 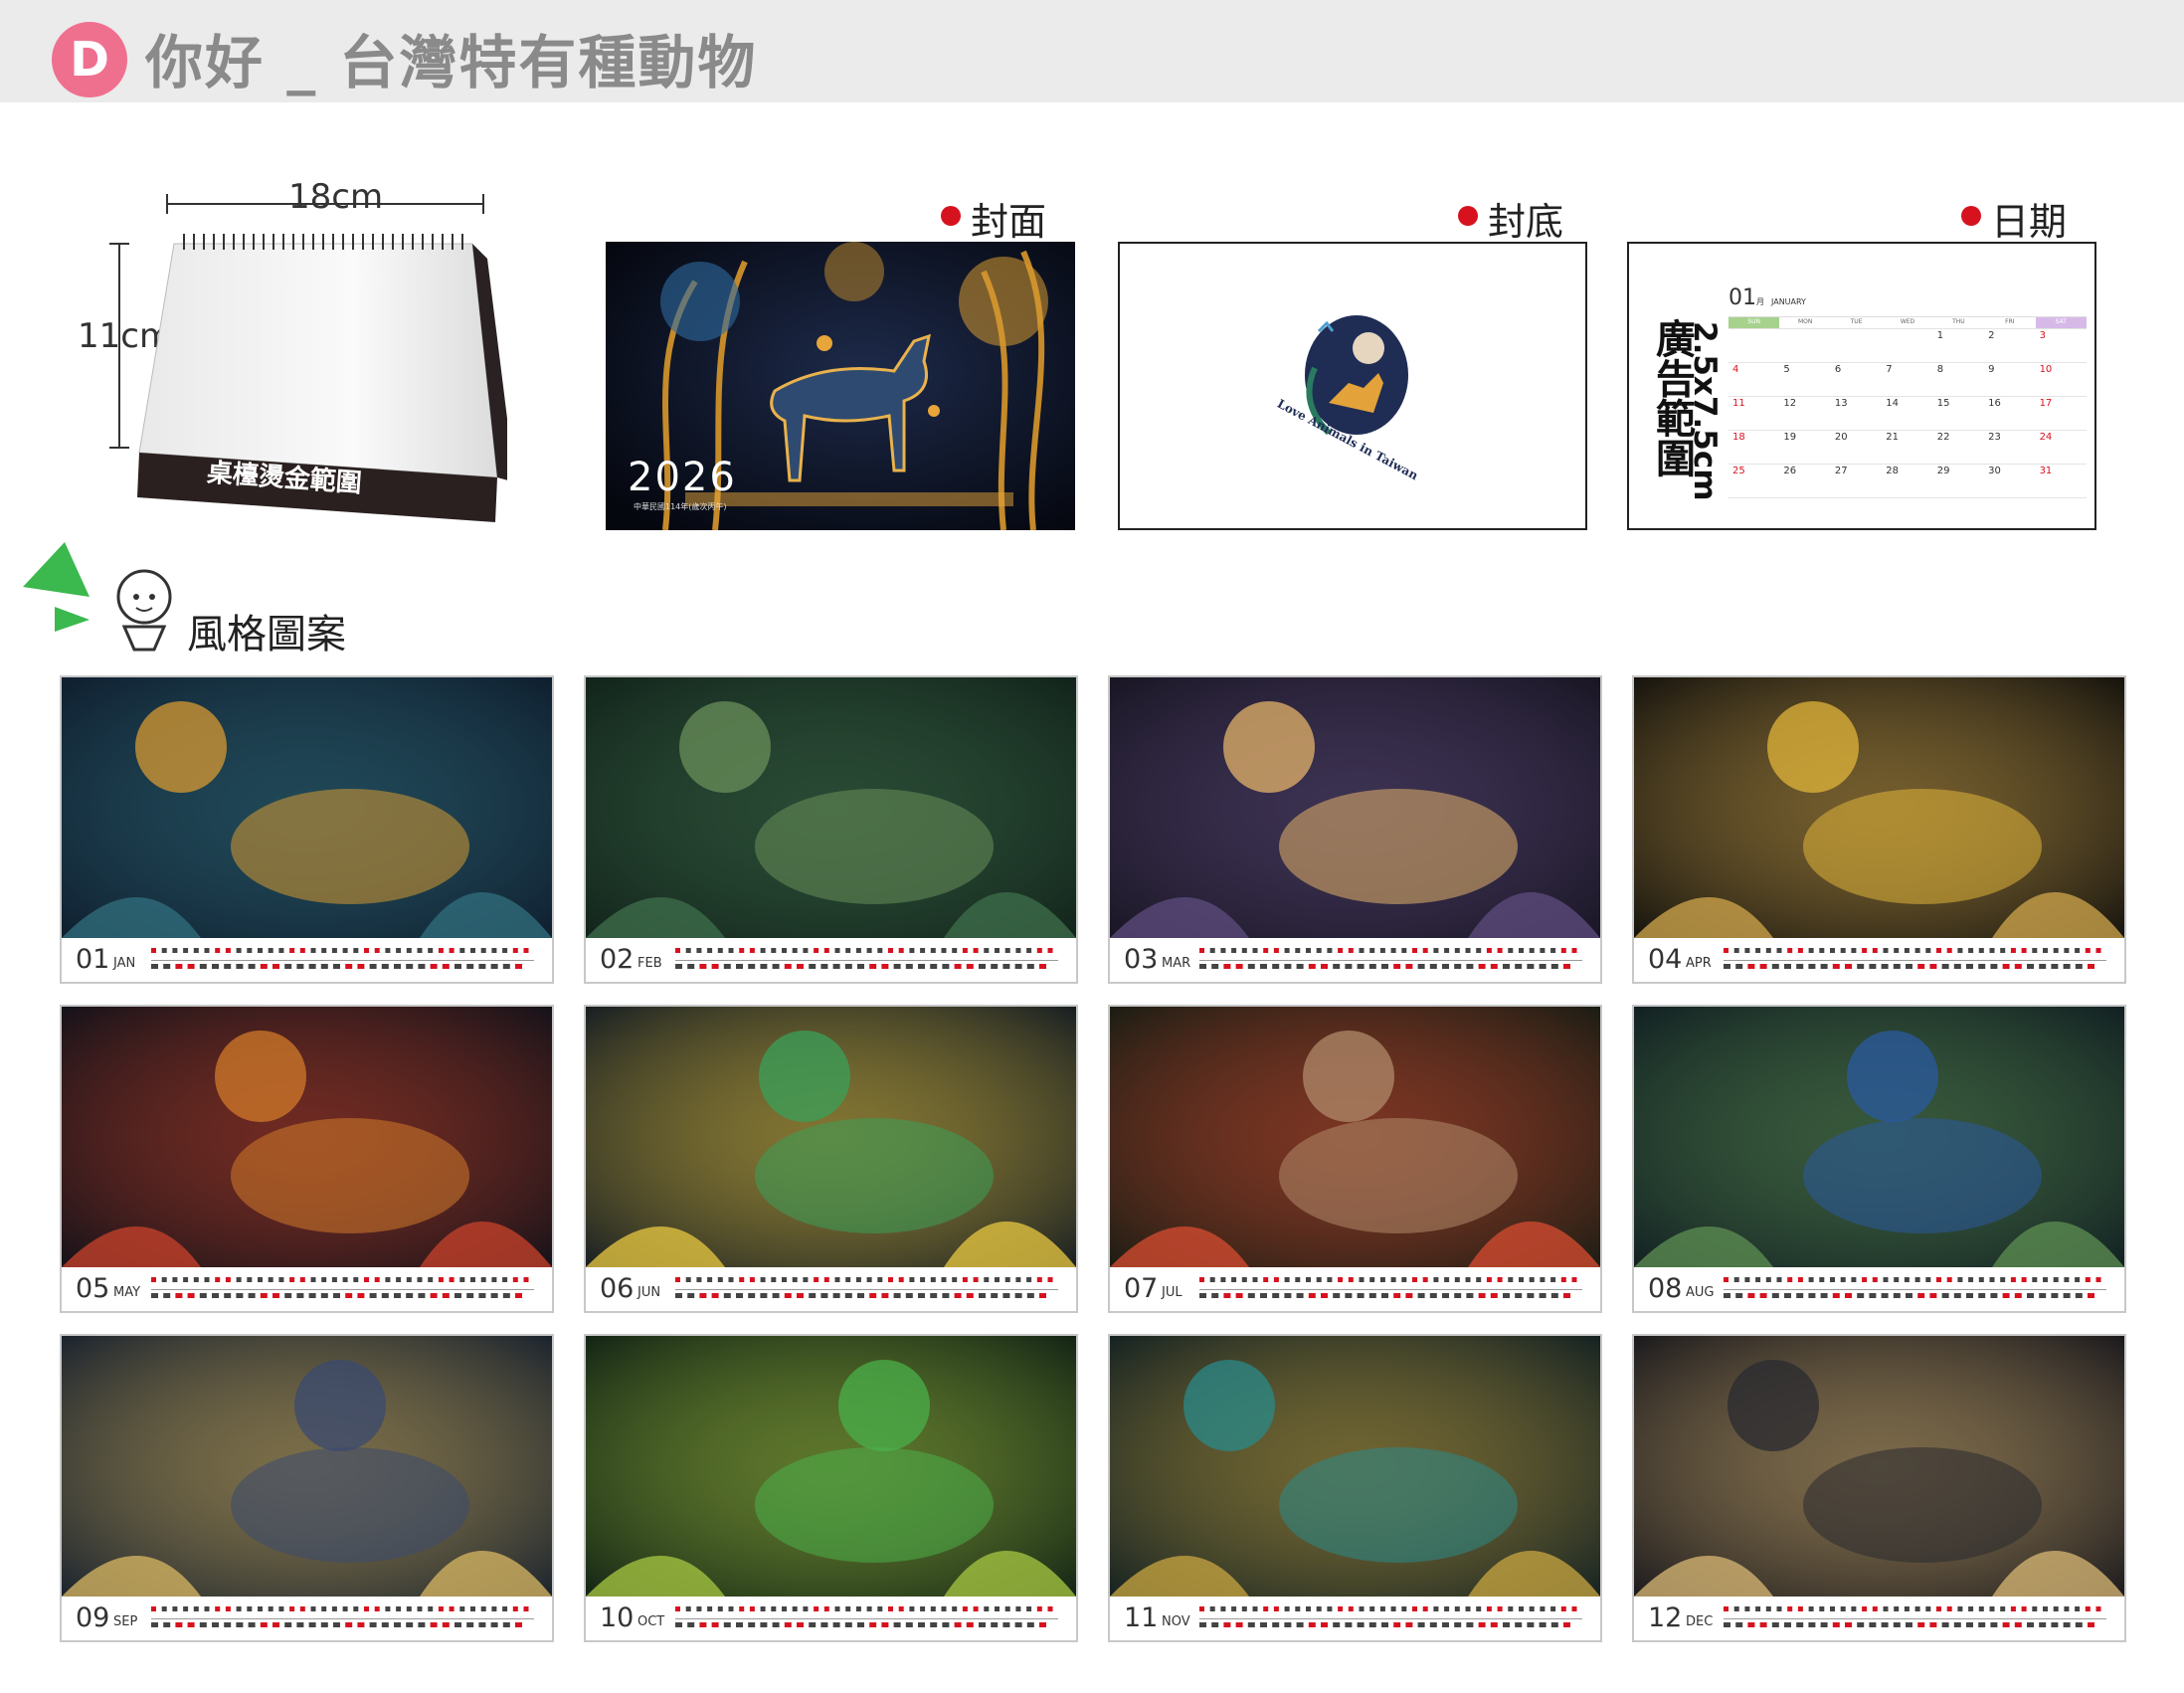 I want to click on month-strip: 03 MAR, so click(x=1355, y=960).